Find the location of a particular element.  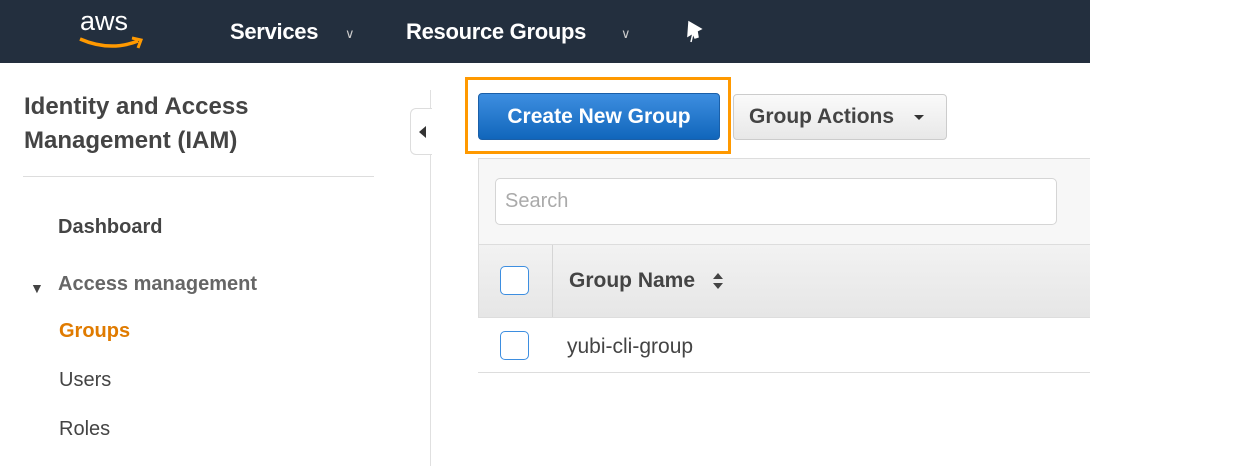

sidebar-title: Identity and Access Management (IAM) is located at coordinates (136, 124).